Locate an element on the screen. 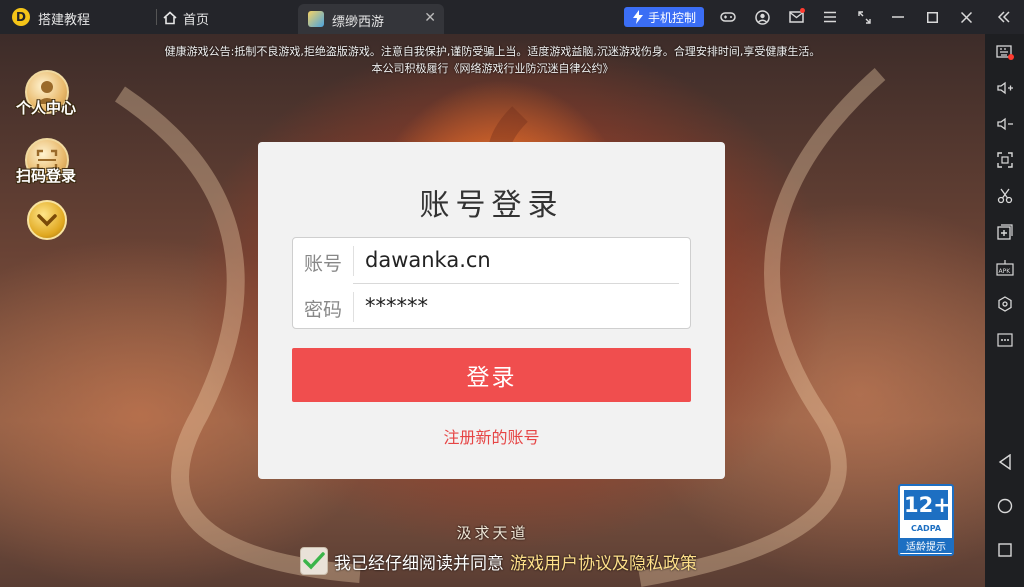 The height and width of the screenshot is (587, 1024). gamepad-icon is located at coordinates (728, 17).